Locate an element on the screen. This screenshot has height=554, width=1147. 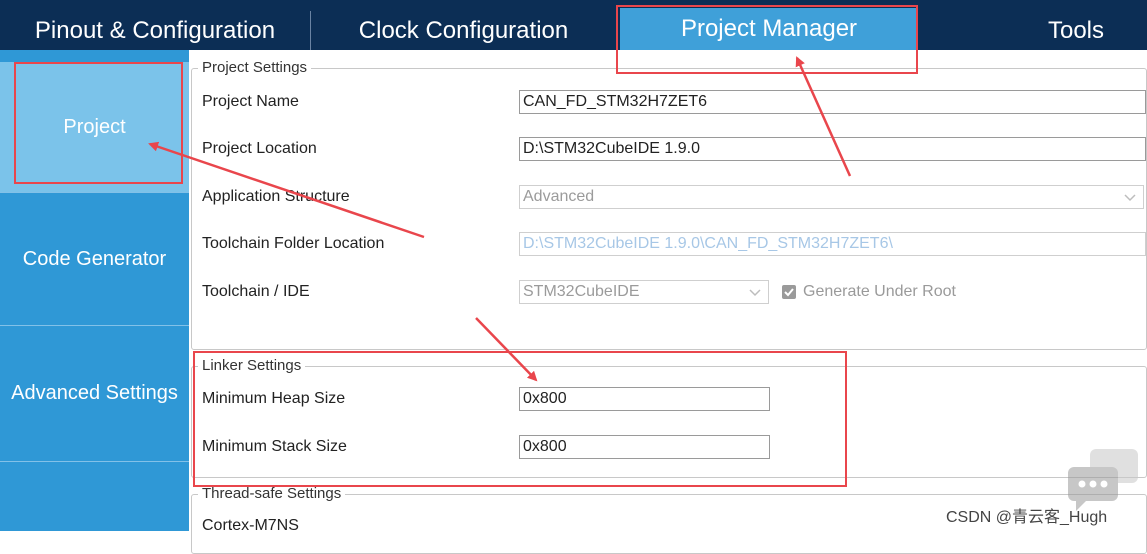
tab-tools: Tools is located at coordinates (1076, 30).